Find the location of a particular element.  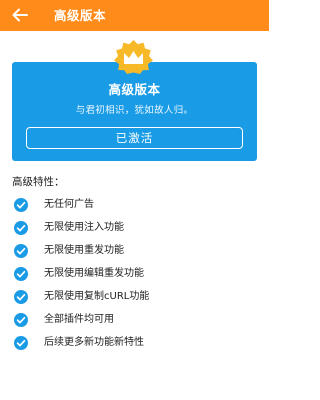

feature-label: 无任何广告 is located at coordinates (69, 204).